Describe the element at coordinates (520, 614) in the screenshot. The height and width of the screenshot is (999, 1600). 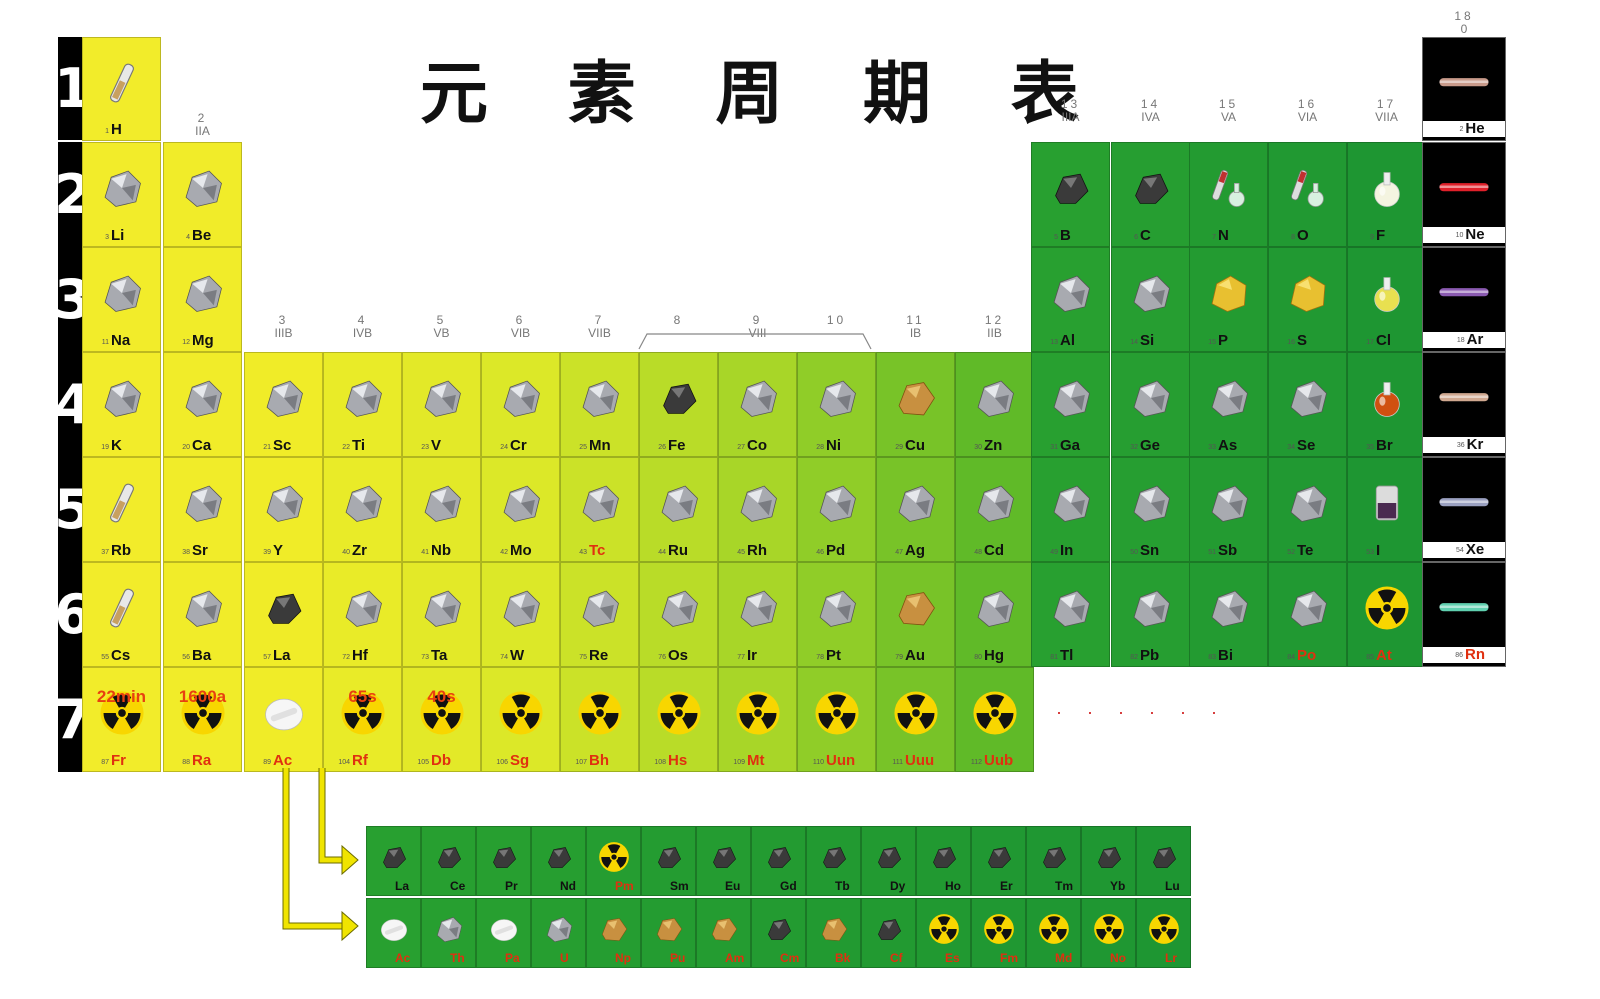
I see `element-cell-w: 74 W` at that location.